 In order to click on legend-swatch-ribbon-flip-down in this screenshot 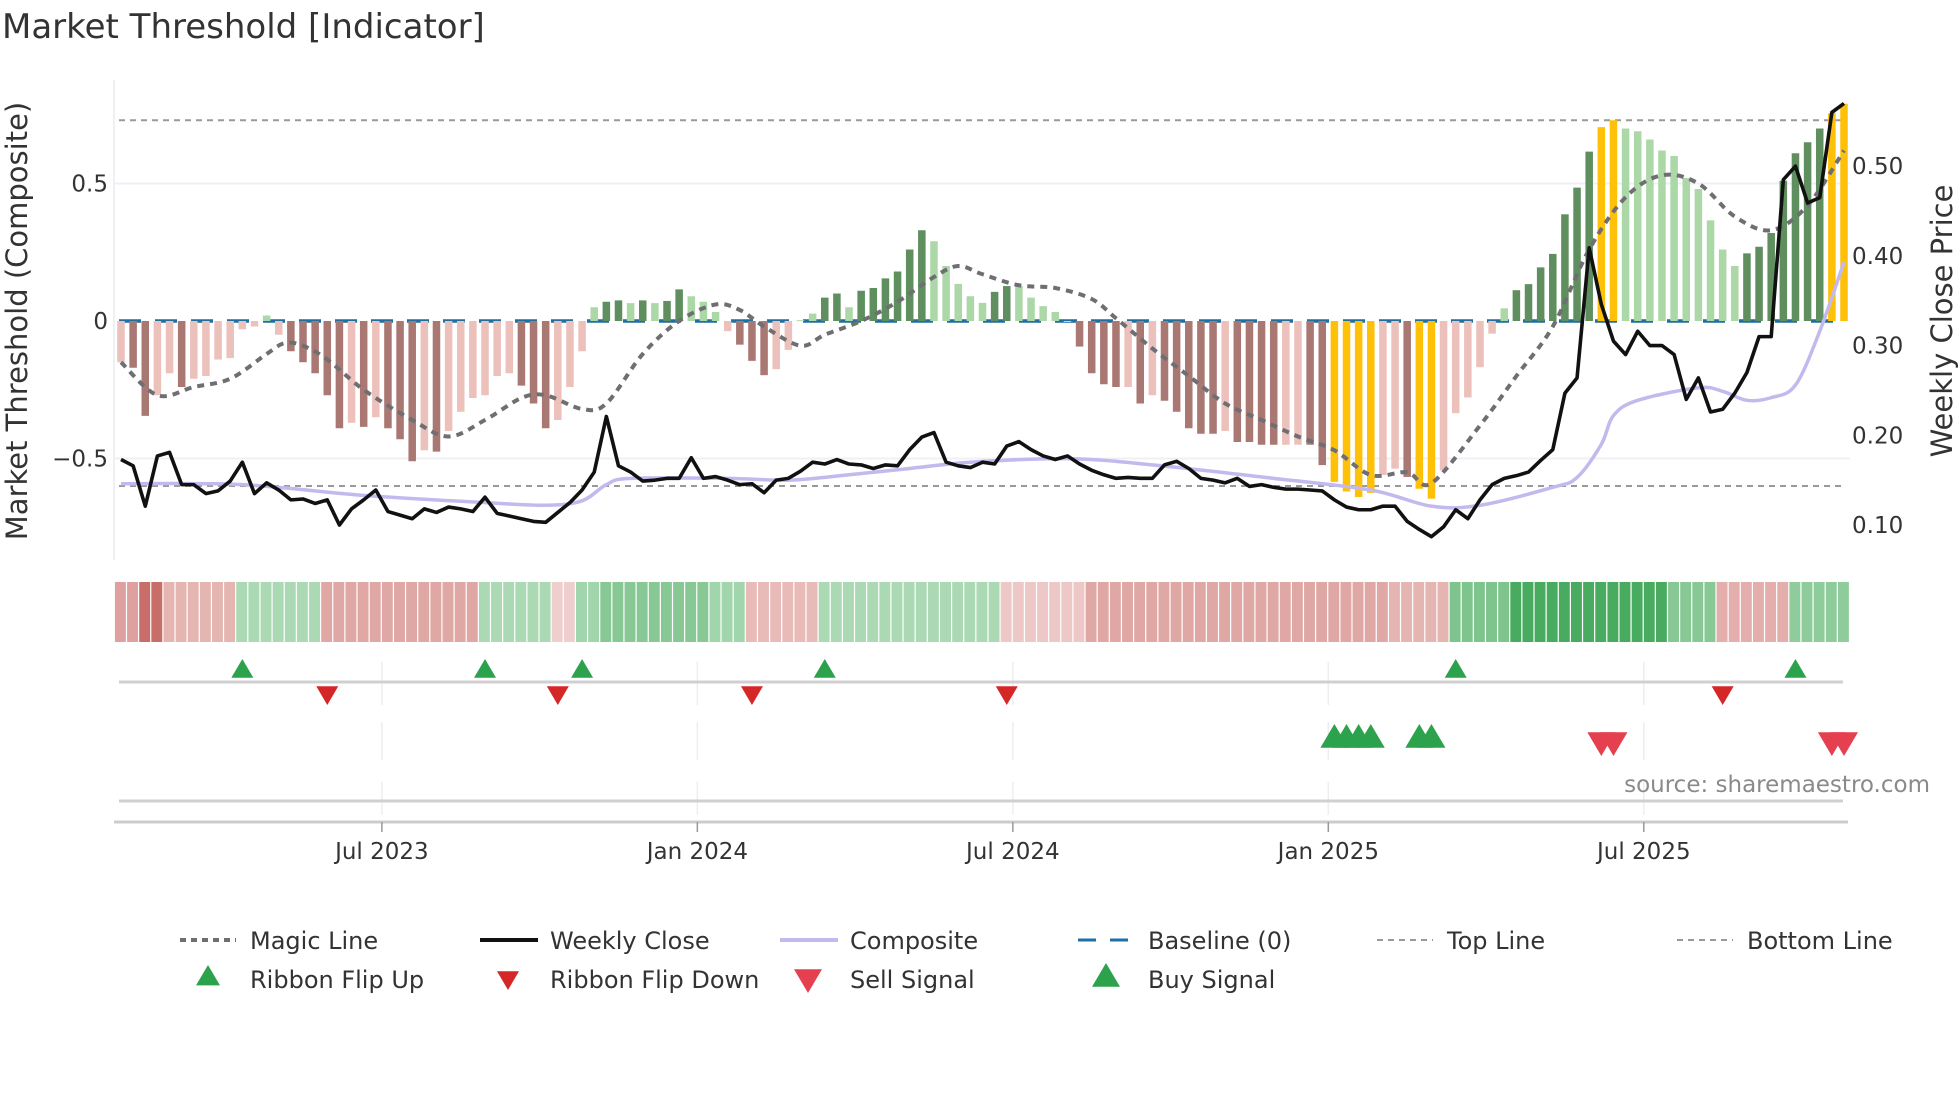, I will do `click(508, 980)`.